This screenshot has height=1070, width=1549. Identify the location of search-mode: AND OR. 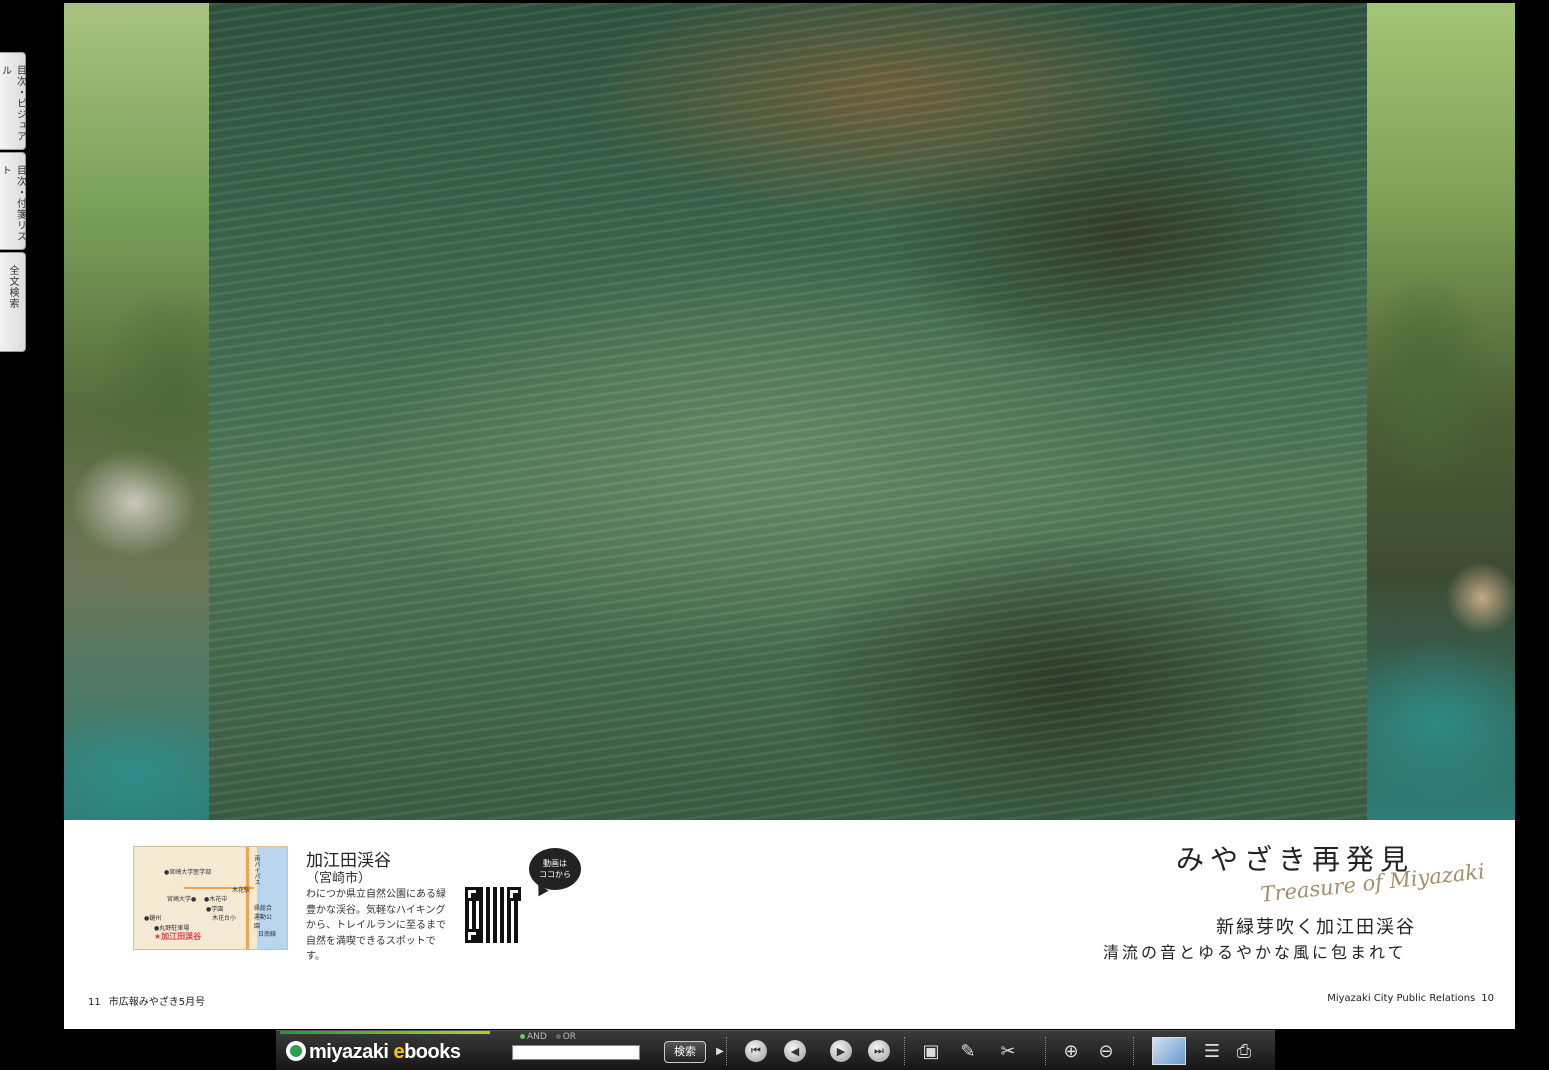
(548, 1037).